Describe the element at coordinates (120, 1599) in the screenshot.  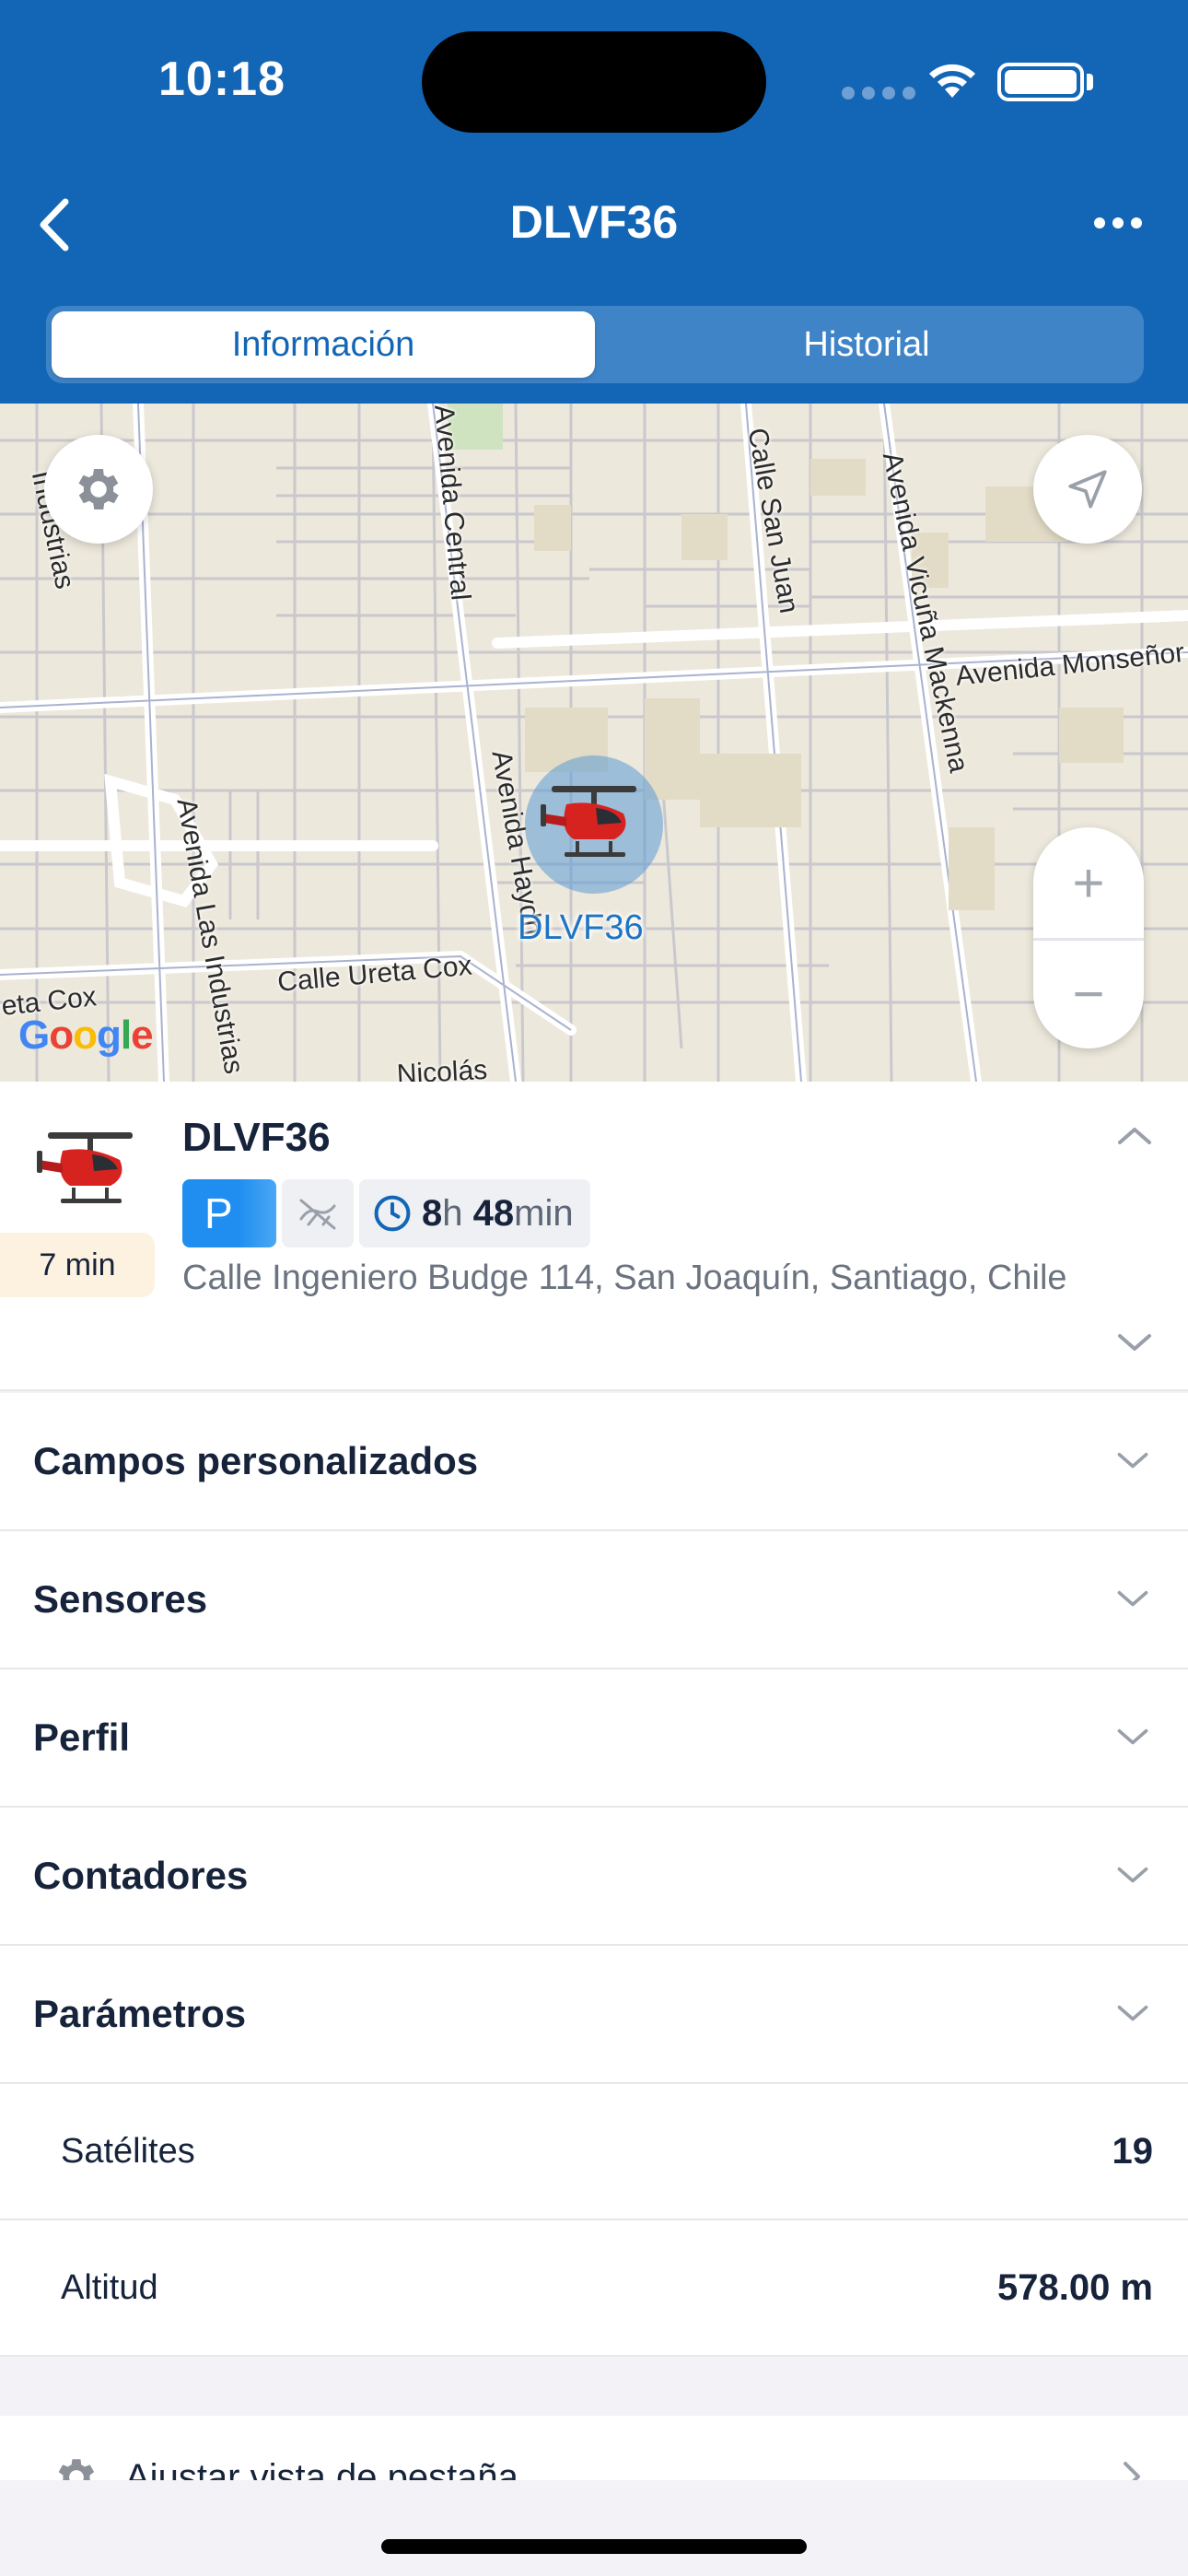
I see `section-title: Sensores` at that location.